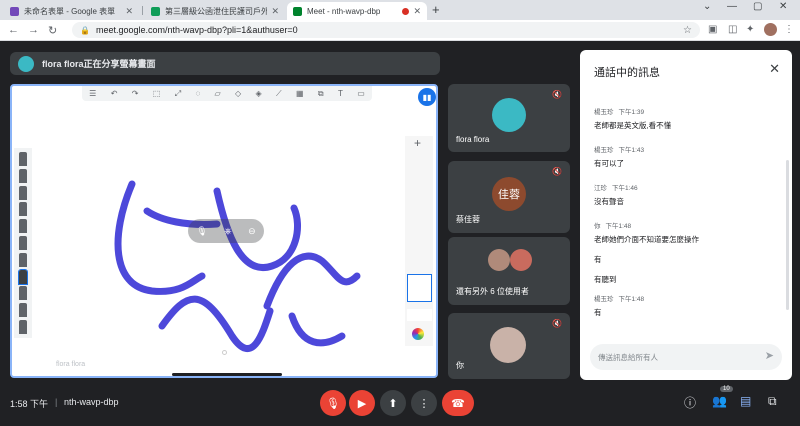 This screenshot has height=426, width=800. Describe the element at coordinates (418, 334) in the screenshot. I see `color-palette-icon` at that location.